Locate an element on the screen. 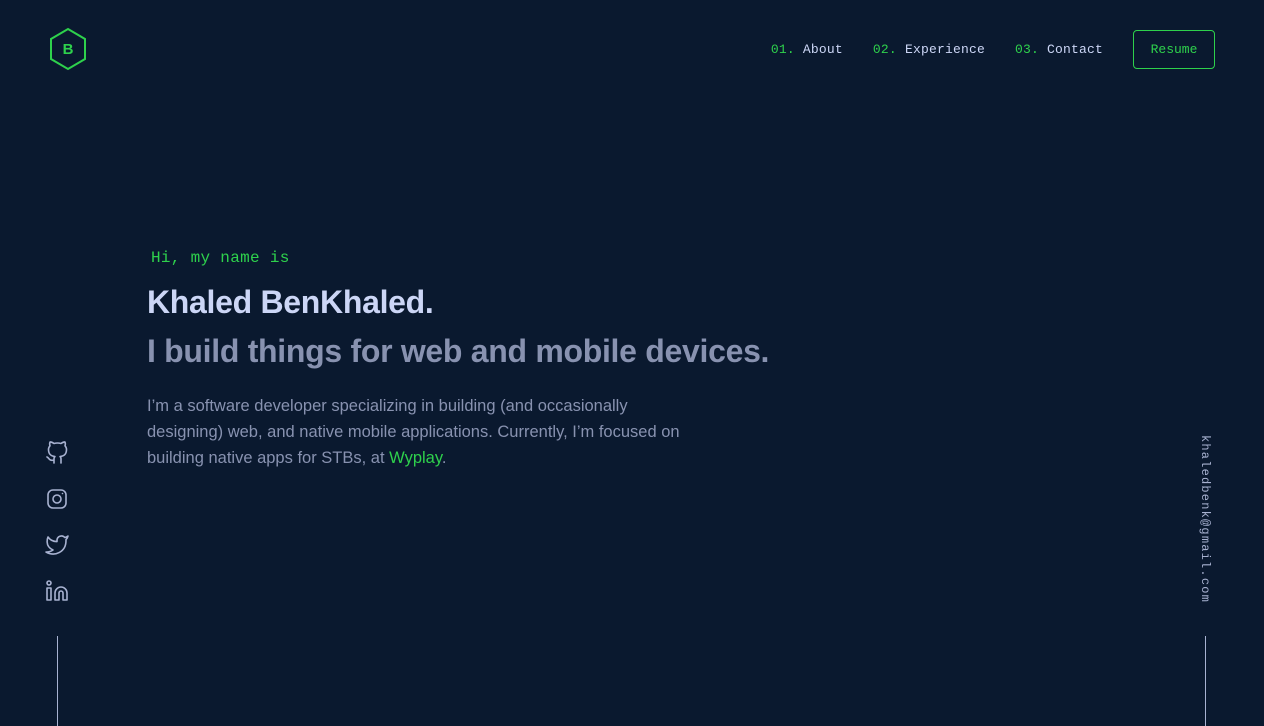 The width and height of the screenshot is (1264, 726). nav-item-contact: 03. Contact is located at coordinates (1059, 49).